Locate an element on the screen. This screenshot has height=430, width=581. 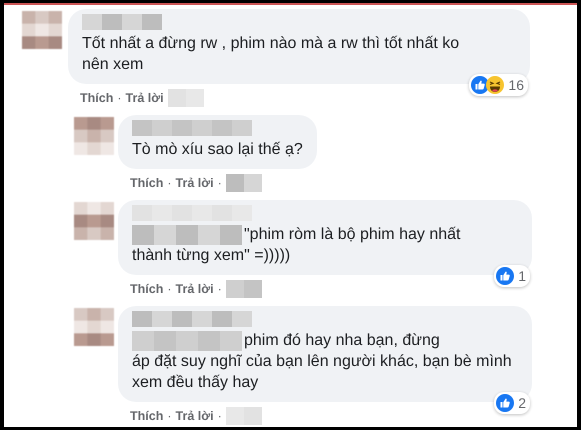
reaction-count: 1 is located at coordinates (512, 276).